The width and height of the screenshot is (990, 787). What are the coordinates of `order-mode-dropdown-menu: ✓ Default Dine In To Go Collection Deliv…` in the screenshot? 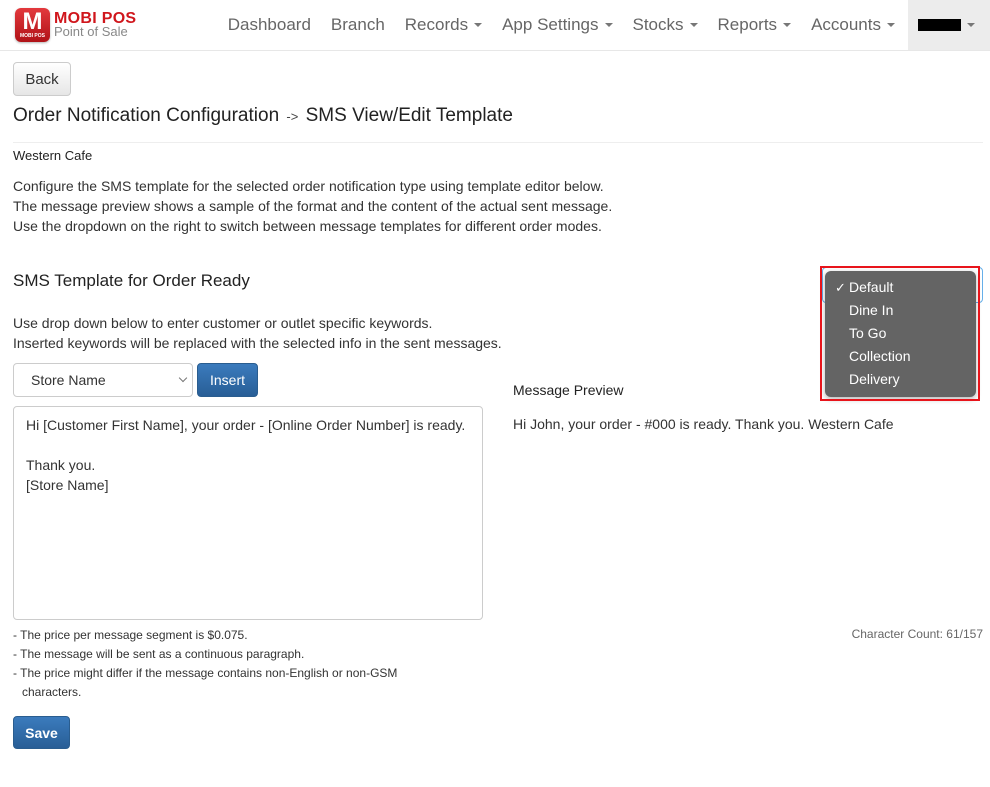 It's located at (900, 334).